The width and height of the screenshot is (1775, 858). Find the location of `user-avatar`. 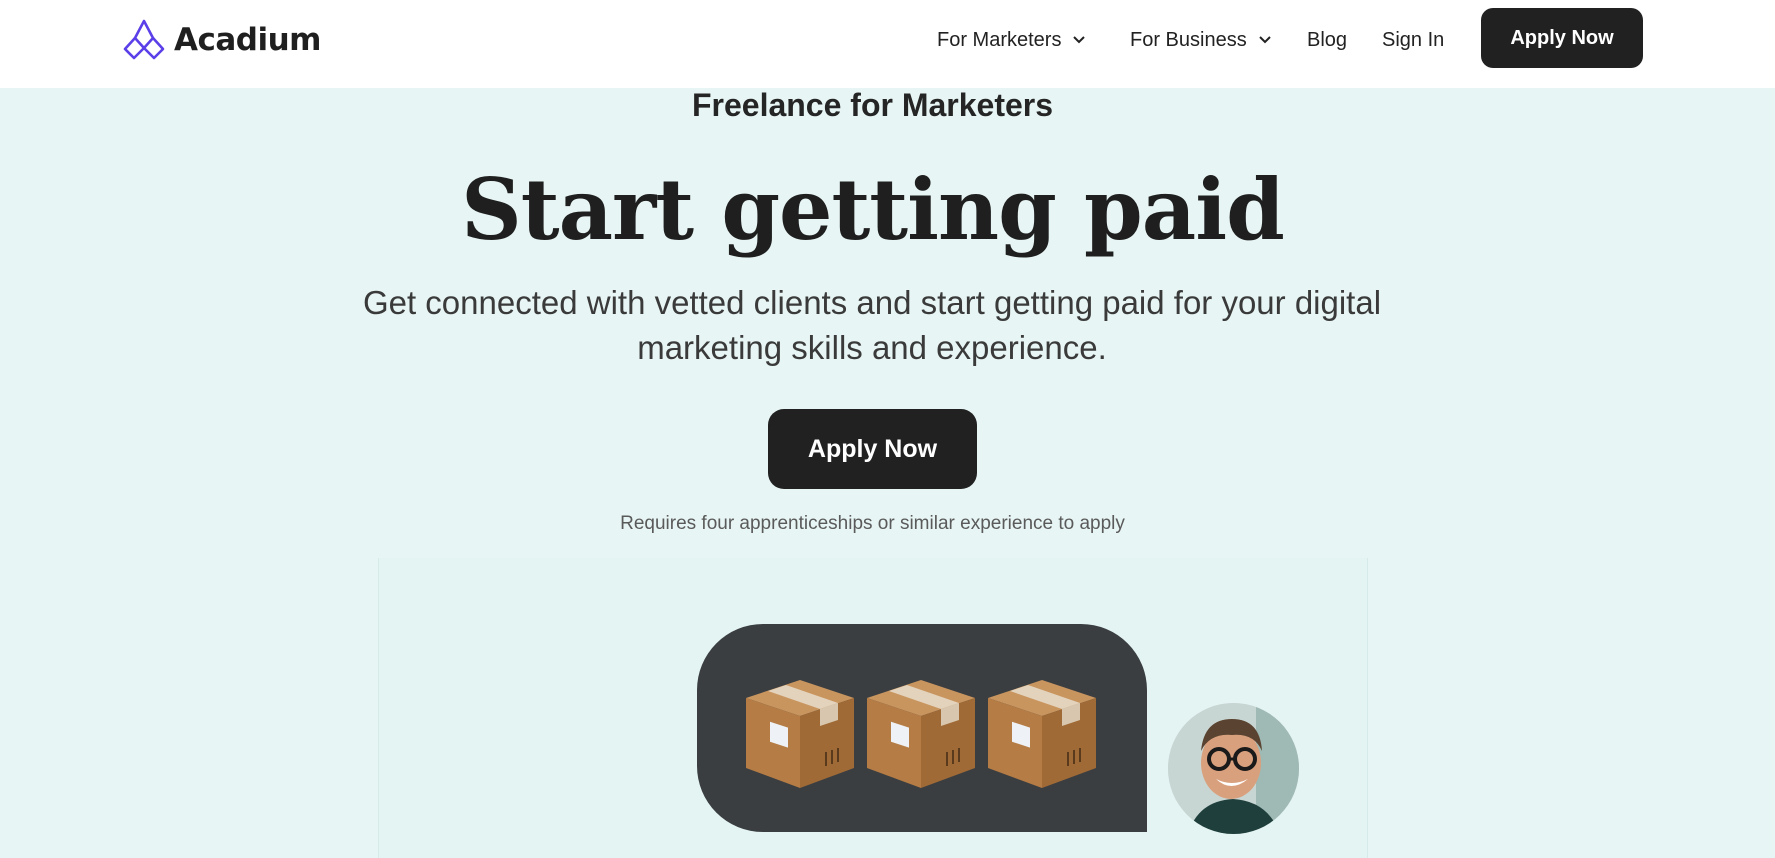

user-avatar is located at coordinates (1233, 768).